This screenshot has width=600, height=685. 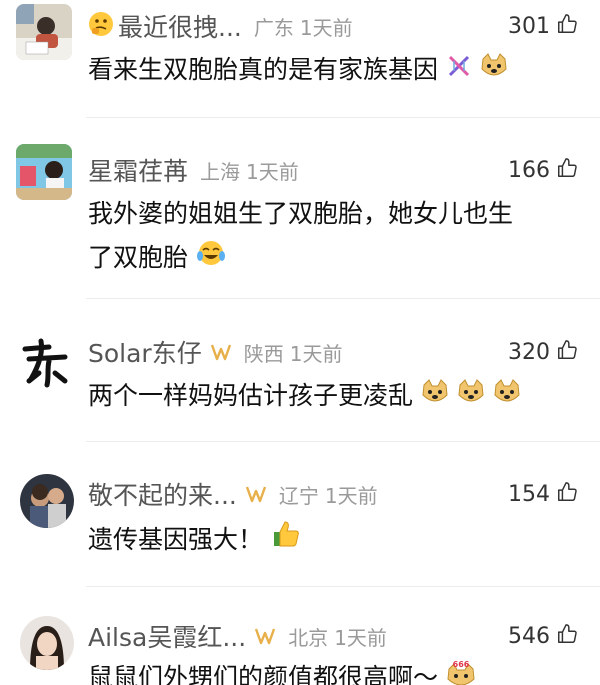 I want to click on laughing-tears-icon, so click(x=211, y=259).